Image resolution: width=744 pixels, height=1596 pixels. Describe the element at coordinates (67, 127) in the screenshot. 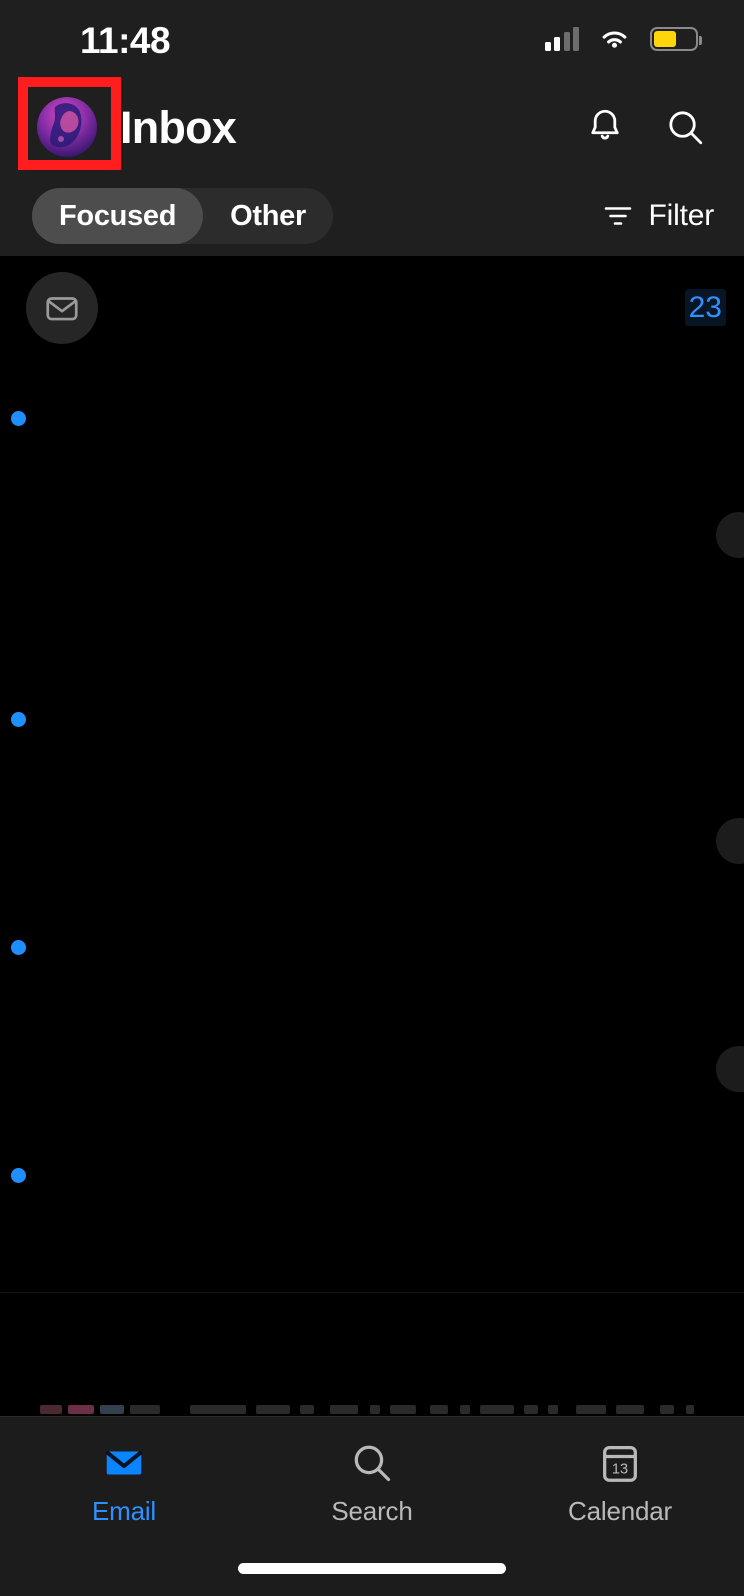

I see `avatar` at that location.